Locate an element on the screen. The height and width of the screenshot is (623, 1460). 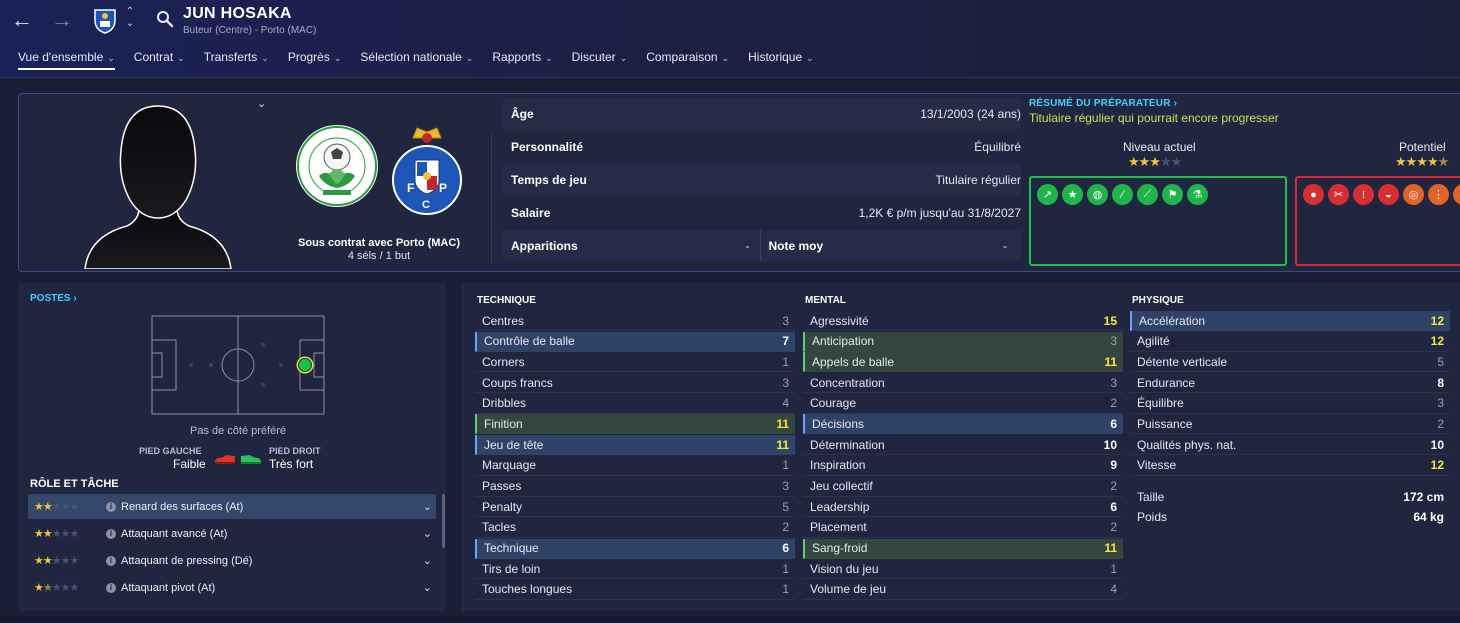
attribute-row: Détente verticale 5 is located at coordinates (1290, 362).